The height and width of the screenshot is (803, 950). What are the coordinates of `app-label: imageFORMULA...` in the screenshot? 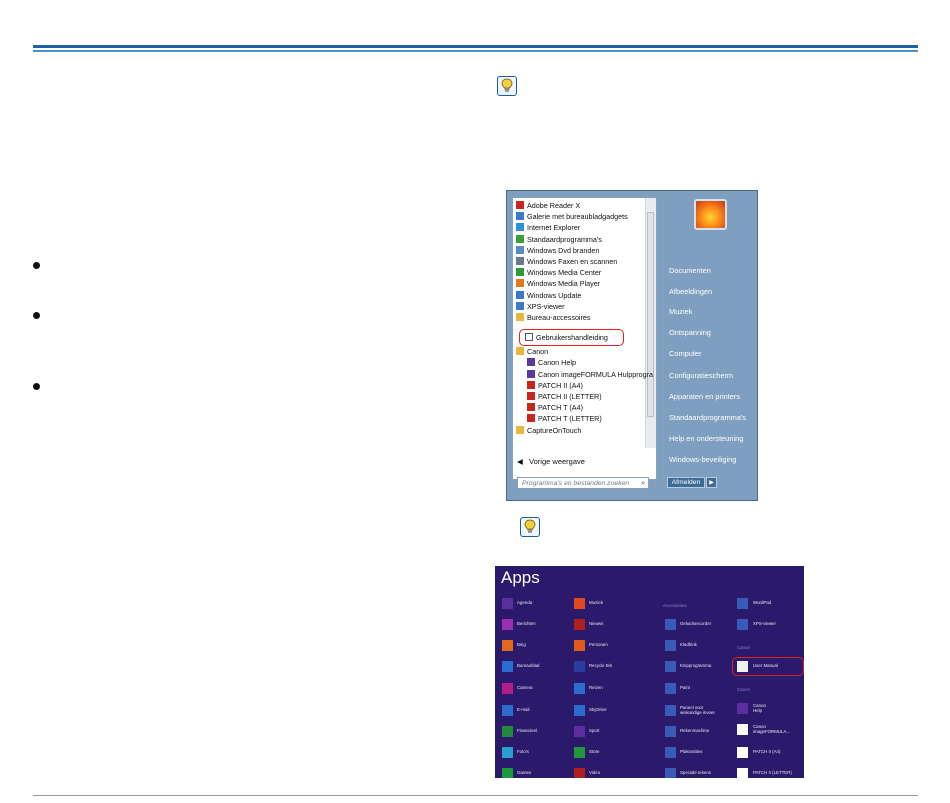 It's located at (771, 731).